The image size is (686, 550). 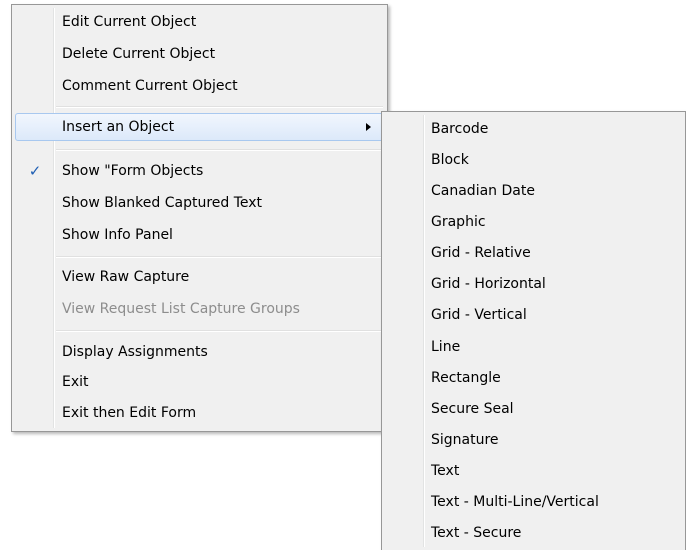 What do you see at coordinates (533, 347) in the screenshot?
I see `submenu-item-line: Line` at bounding box center [533, 347].